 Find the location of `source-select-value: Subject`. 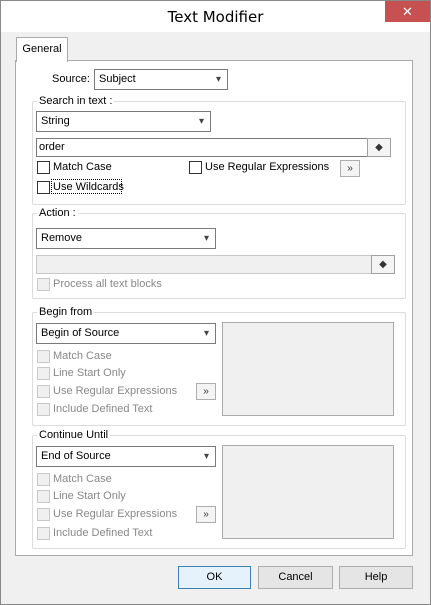

source-select-value: Subject is located at coordinates (117, 79).